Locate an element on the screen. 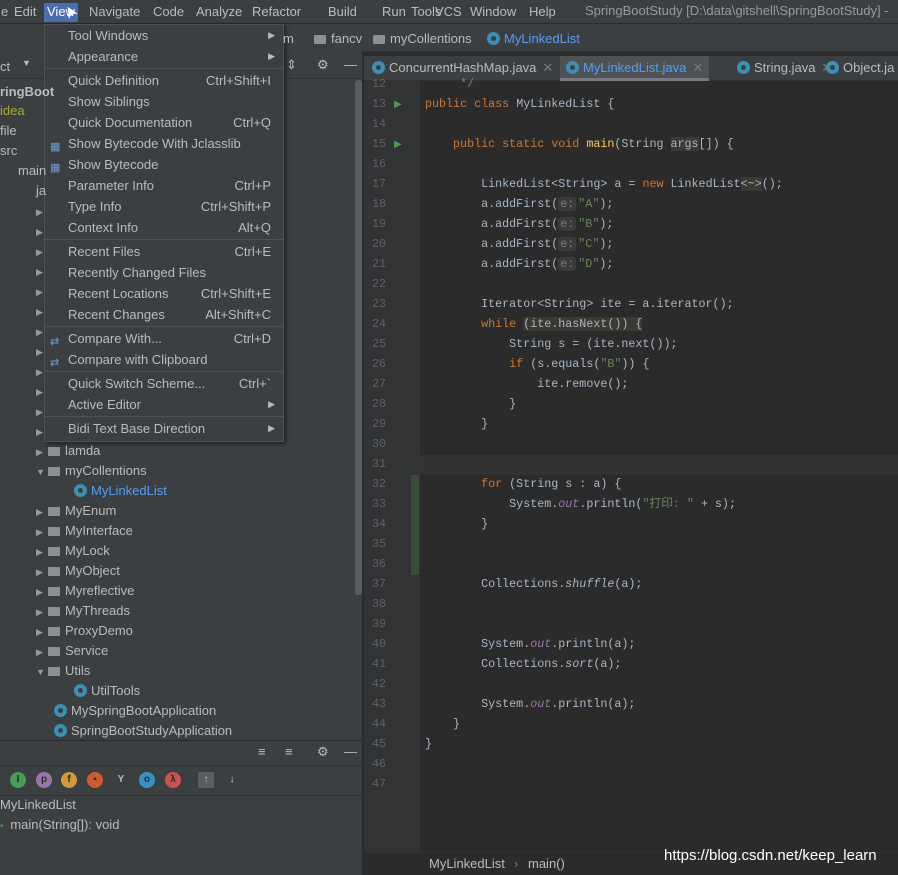 Image resolution: width=898 pixels, height=875 pixels. code-line: ite.remove(); is located at coordinates (526, 384).